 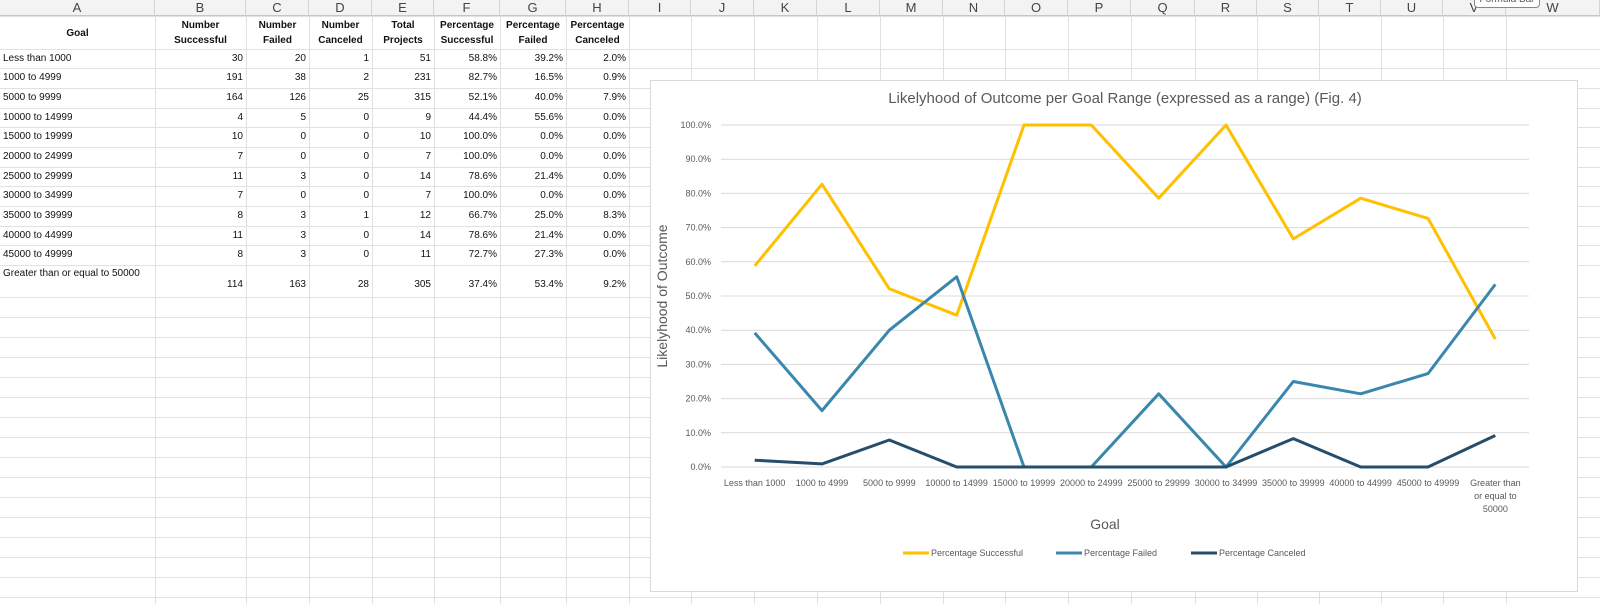 What do you see at coordinates (77, 255) in the screenshot?
I see `goal-cell: 45000 to 49999` at bounding box center [77, 255].